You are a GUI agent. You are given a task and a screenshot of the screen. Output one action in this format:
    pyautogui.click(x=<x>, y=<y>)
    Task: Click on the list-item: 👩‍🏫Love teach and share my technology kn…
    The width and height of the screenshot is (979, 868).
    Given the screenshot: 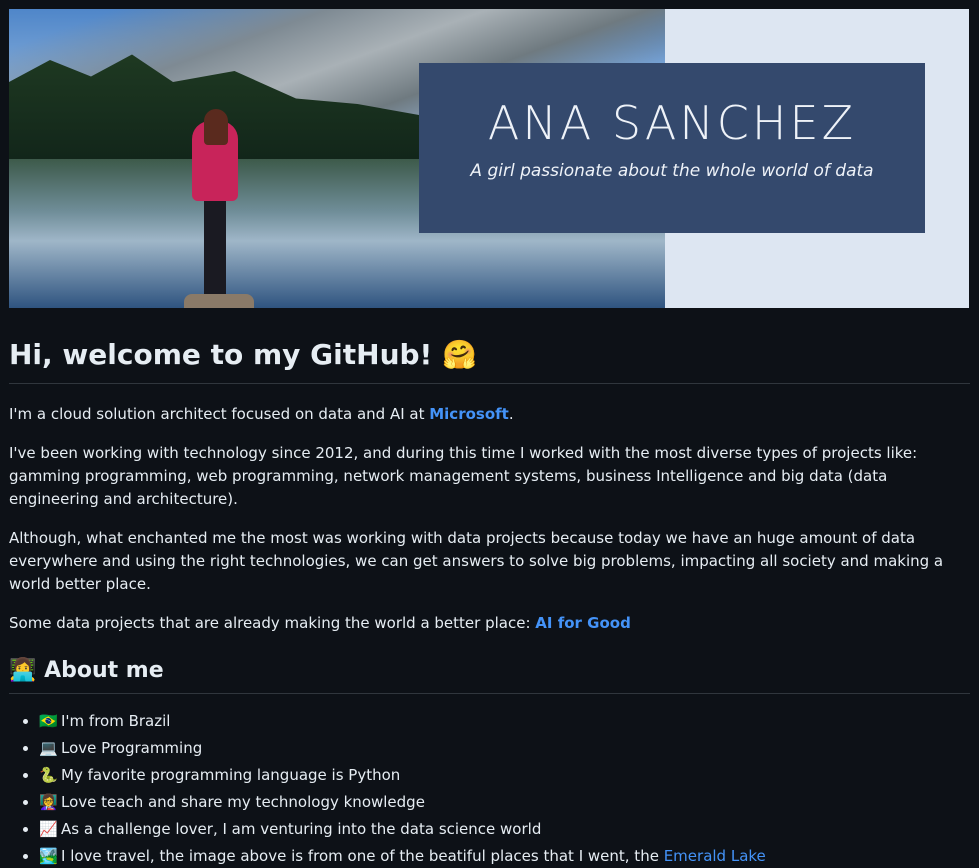 What is the action you would take?
    pyautogui.click(x=504, y=802)
    